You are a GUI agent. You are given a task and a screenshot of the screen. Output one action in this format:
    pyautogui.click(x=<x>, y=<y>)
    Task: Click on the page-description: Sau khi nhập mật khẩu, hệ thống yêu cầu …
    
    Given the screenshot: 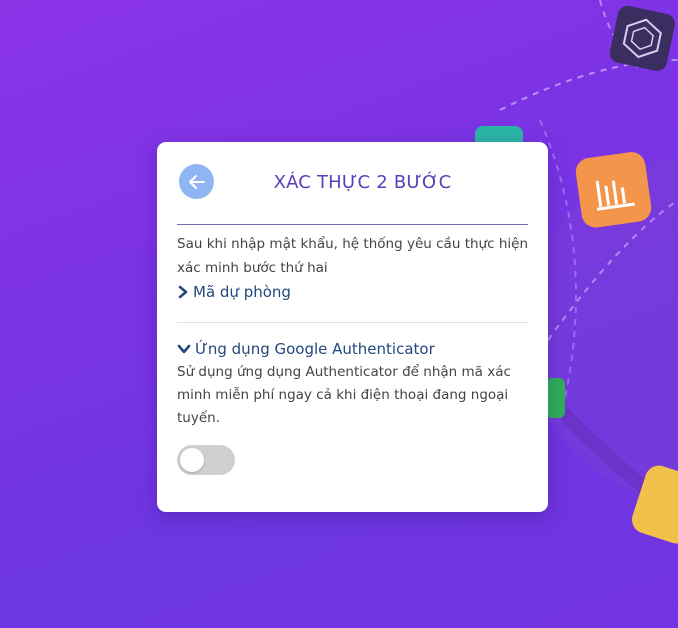 What is the action you would take?
    pyautogui.click(x=352, y=256)
    